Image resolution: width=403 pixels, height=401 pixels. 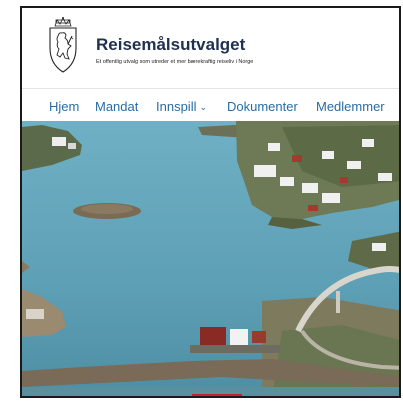 I want to click on nav-item-innspill: Innspill ⌄, so click(x=181, y=106).